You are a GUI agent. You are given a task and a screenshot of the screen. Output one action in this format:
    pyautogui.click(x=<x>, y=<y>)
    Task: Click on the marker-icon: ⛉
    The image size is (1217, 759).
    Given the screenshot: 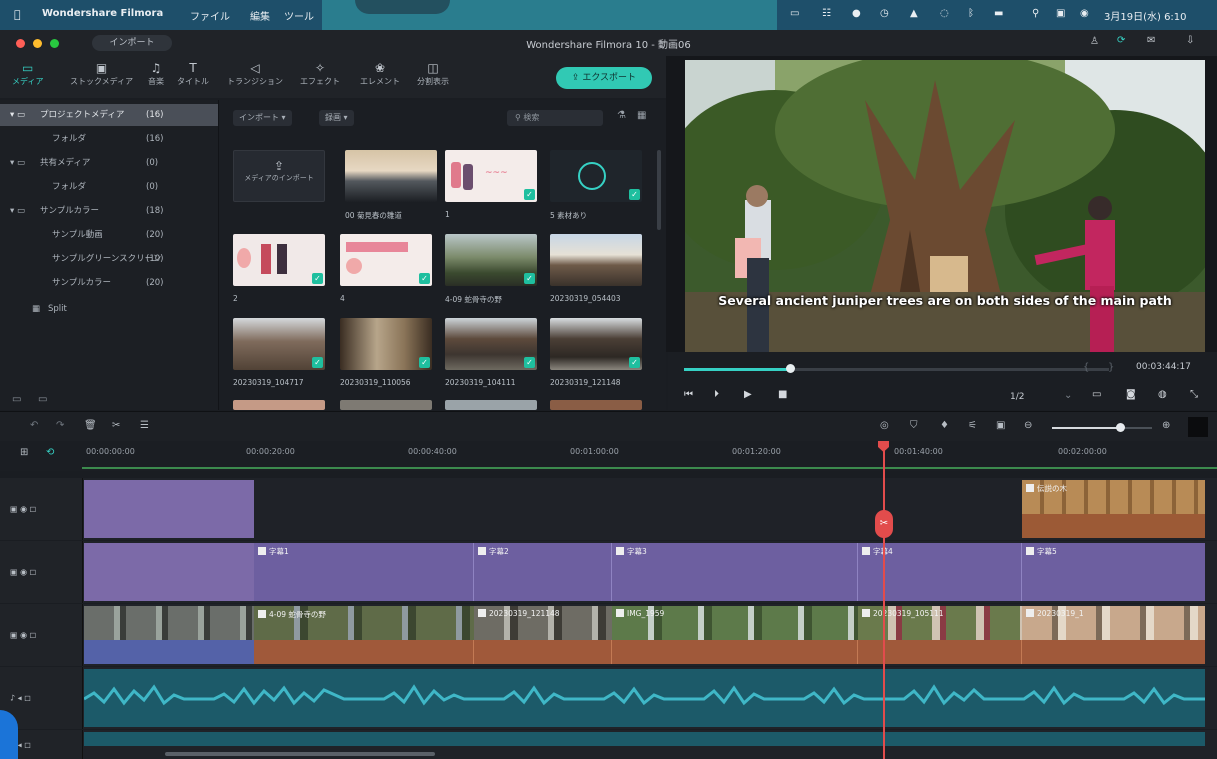 What is the action you would take?
    pyautogui.click(x=914, y=425)
    